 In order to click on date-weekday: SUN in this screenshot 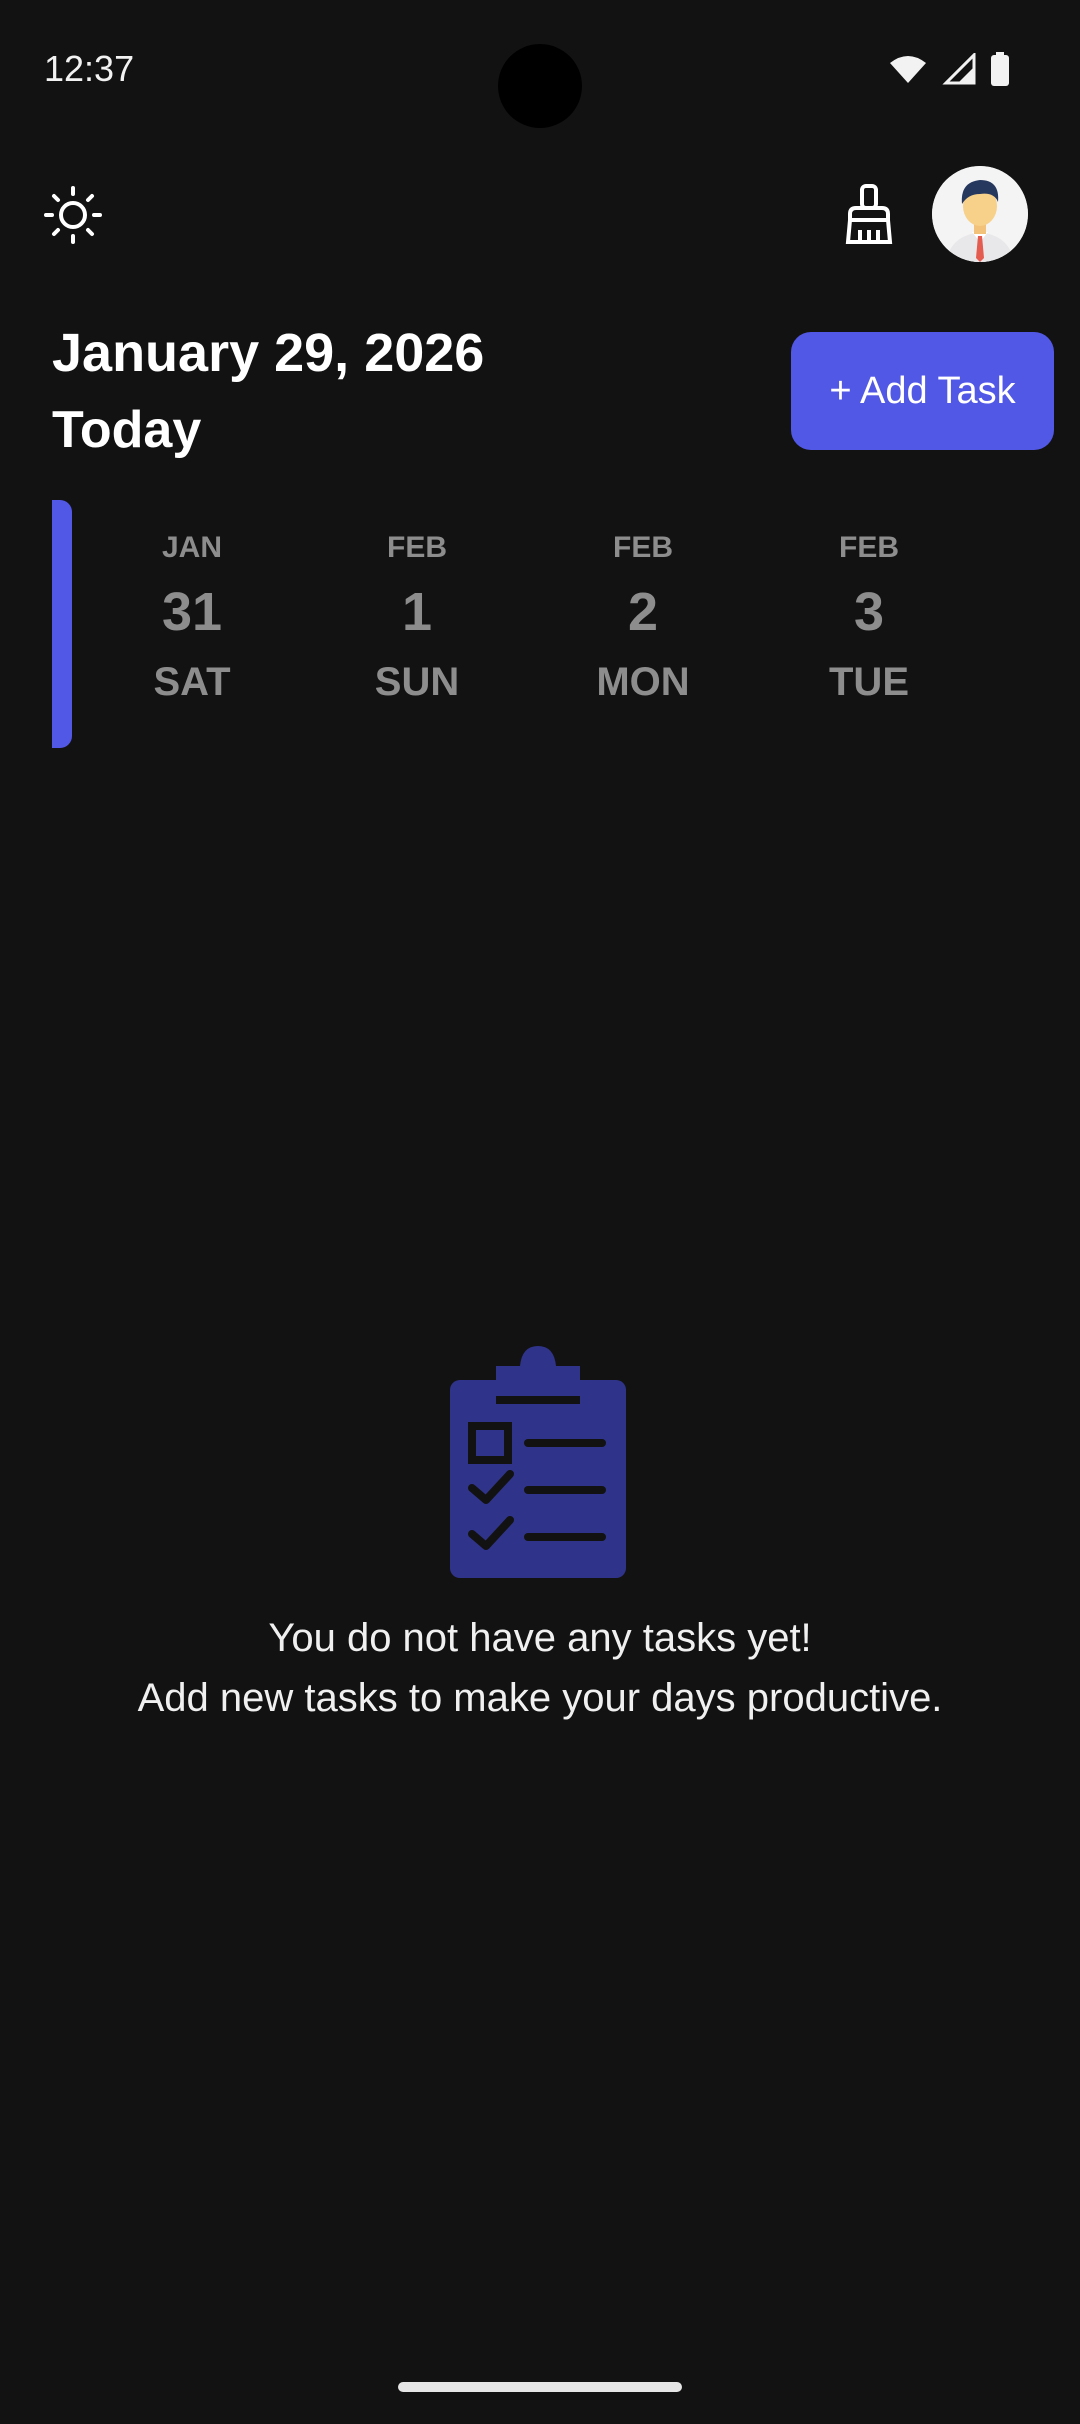, I will do `click(417, 682)`.